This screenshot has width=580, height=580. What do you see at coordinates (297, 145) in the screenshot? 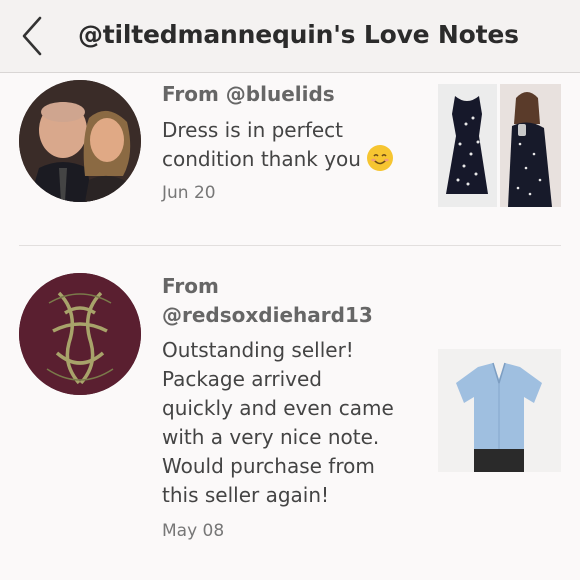
I see `note-message: Dress is in perfect condition thank you` at bounding box center [297, 145].